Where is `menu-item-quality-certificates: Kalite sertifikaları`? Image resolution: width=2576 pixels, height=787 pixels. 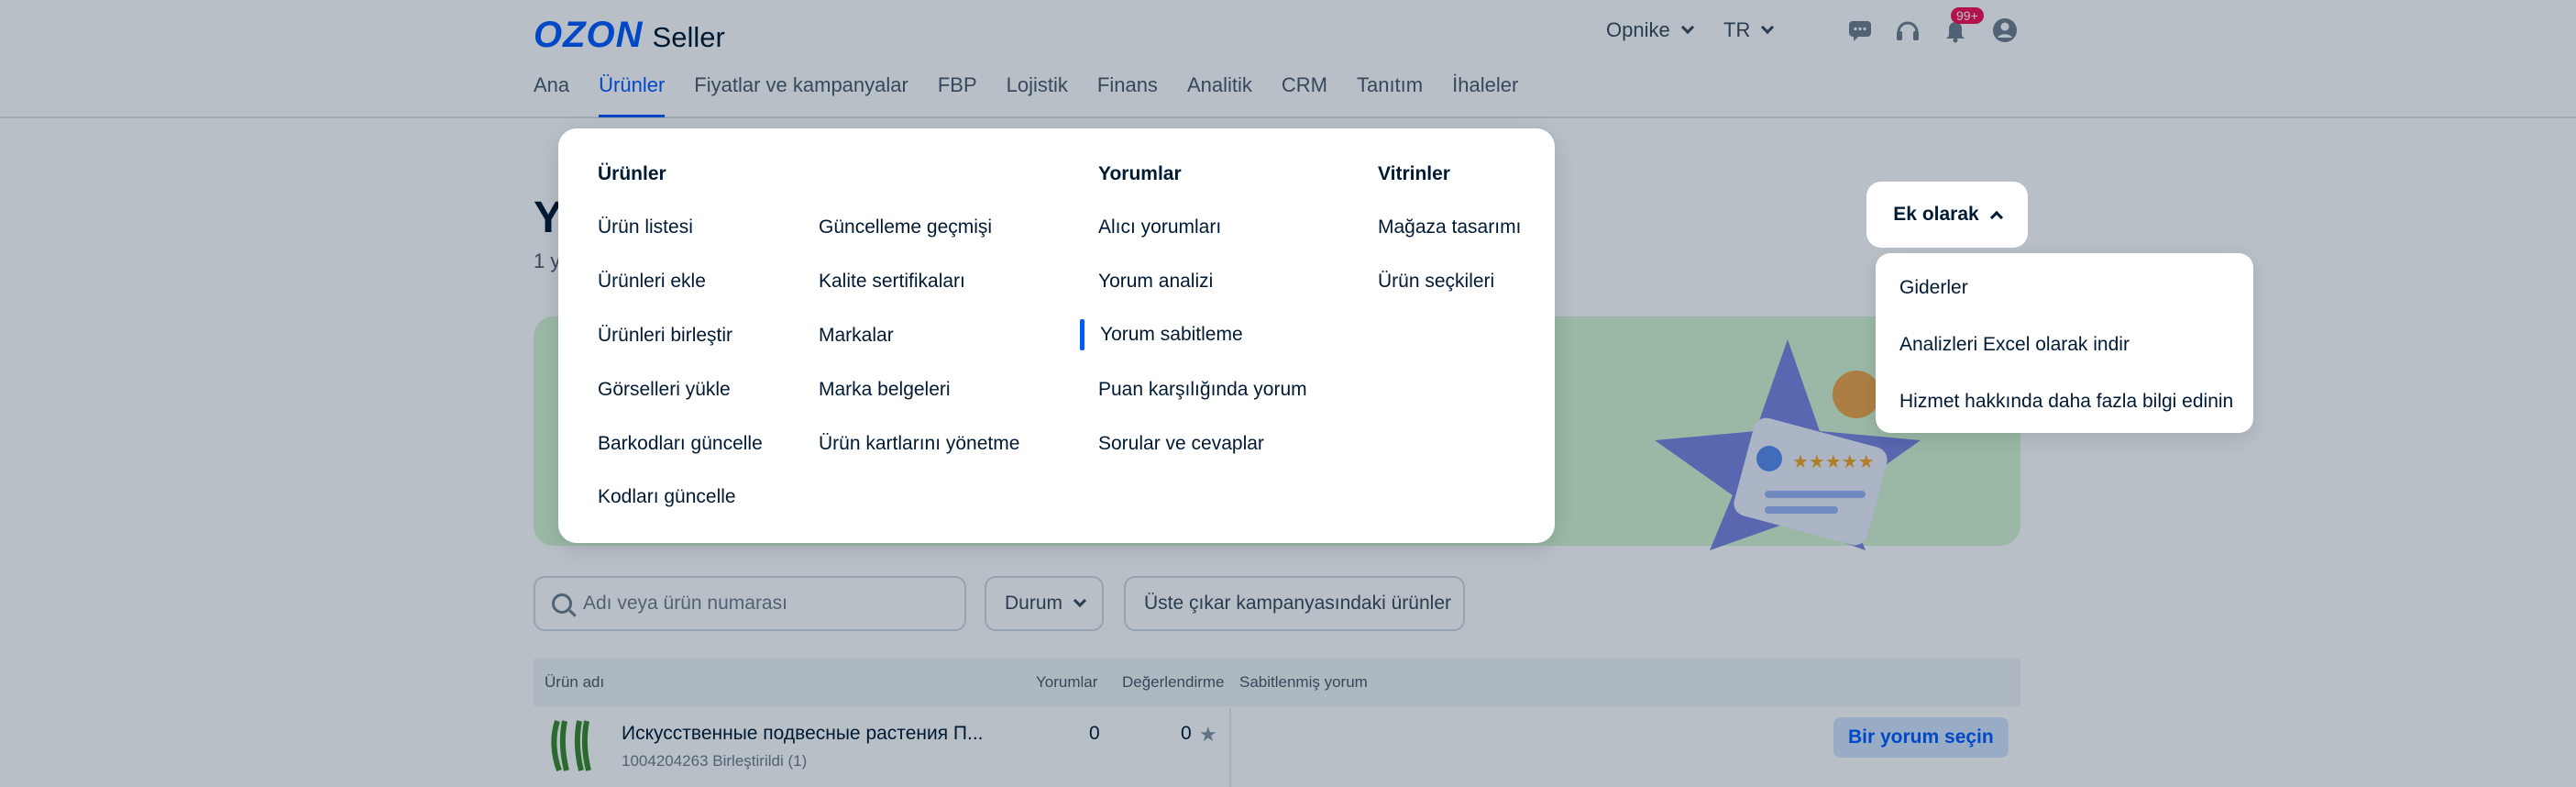 menu-item-quality-certificates: Kalite sertifikaları is located at coordinates (892, 282).